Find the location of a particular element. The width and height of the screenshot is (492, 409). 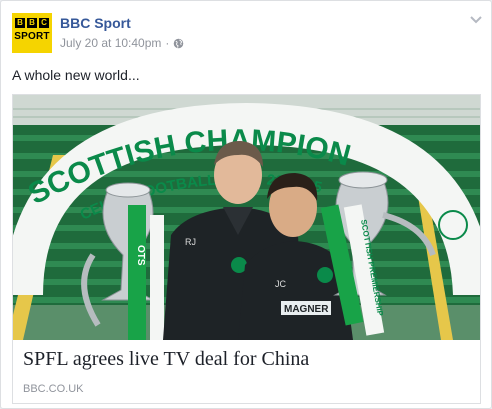

page-avatar: B B C SPORT is located at coordinates (32, 33).